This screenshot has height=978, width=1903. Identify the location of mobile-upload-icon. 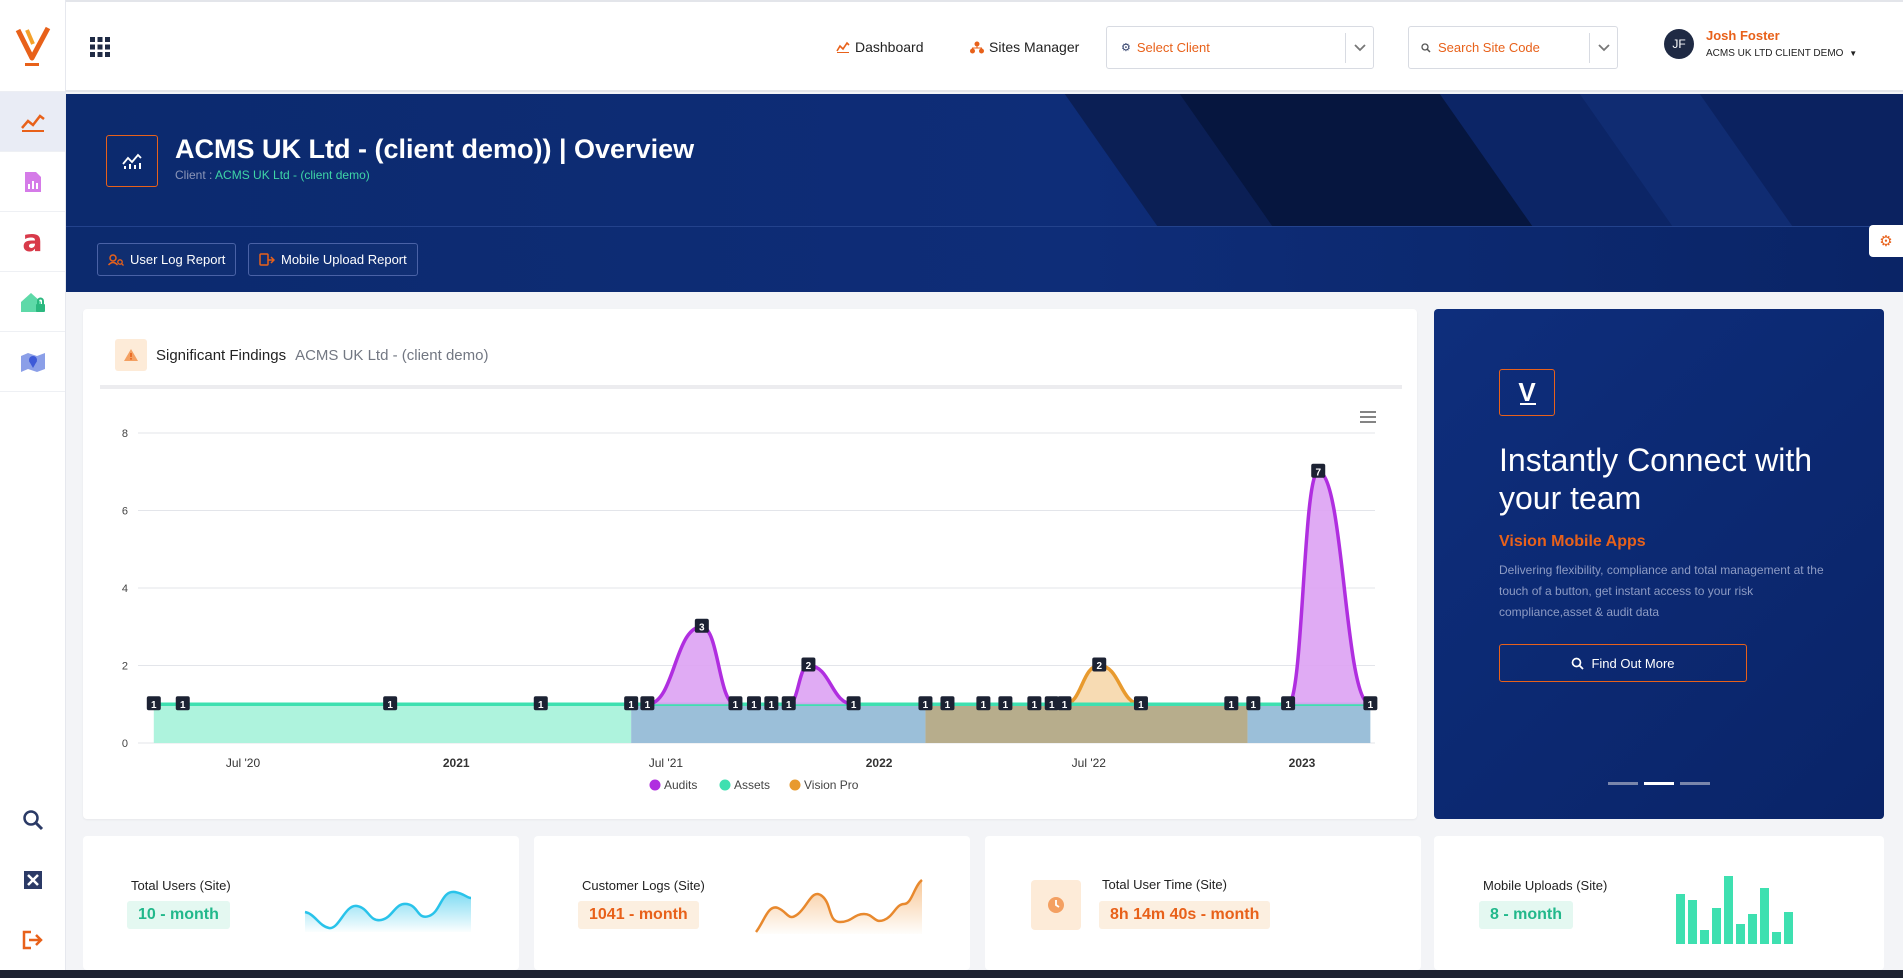
(267, 259).